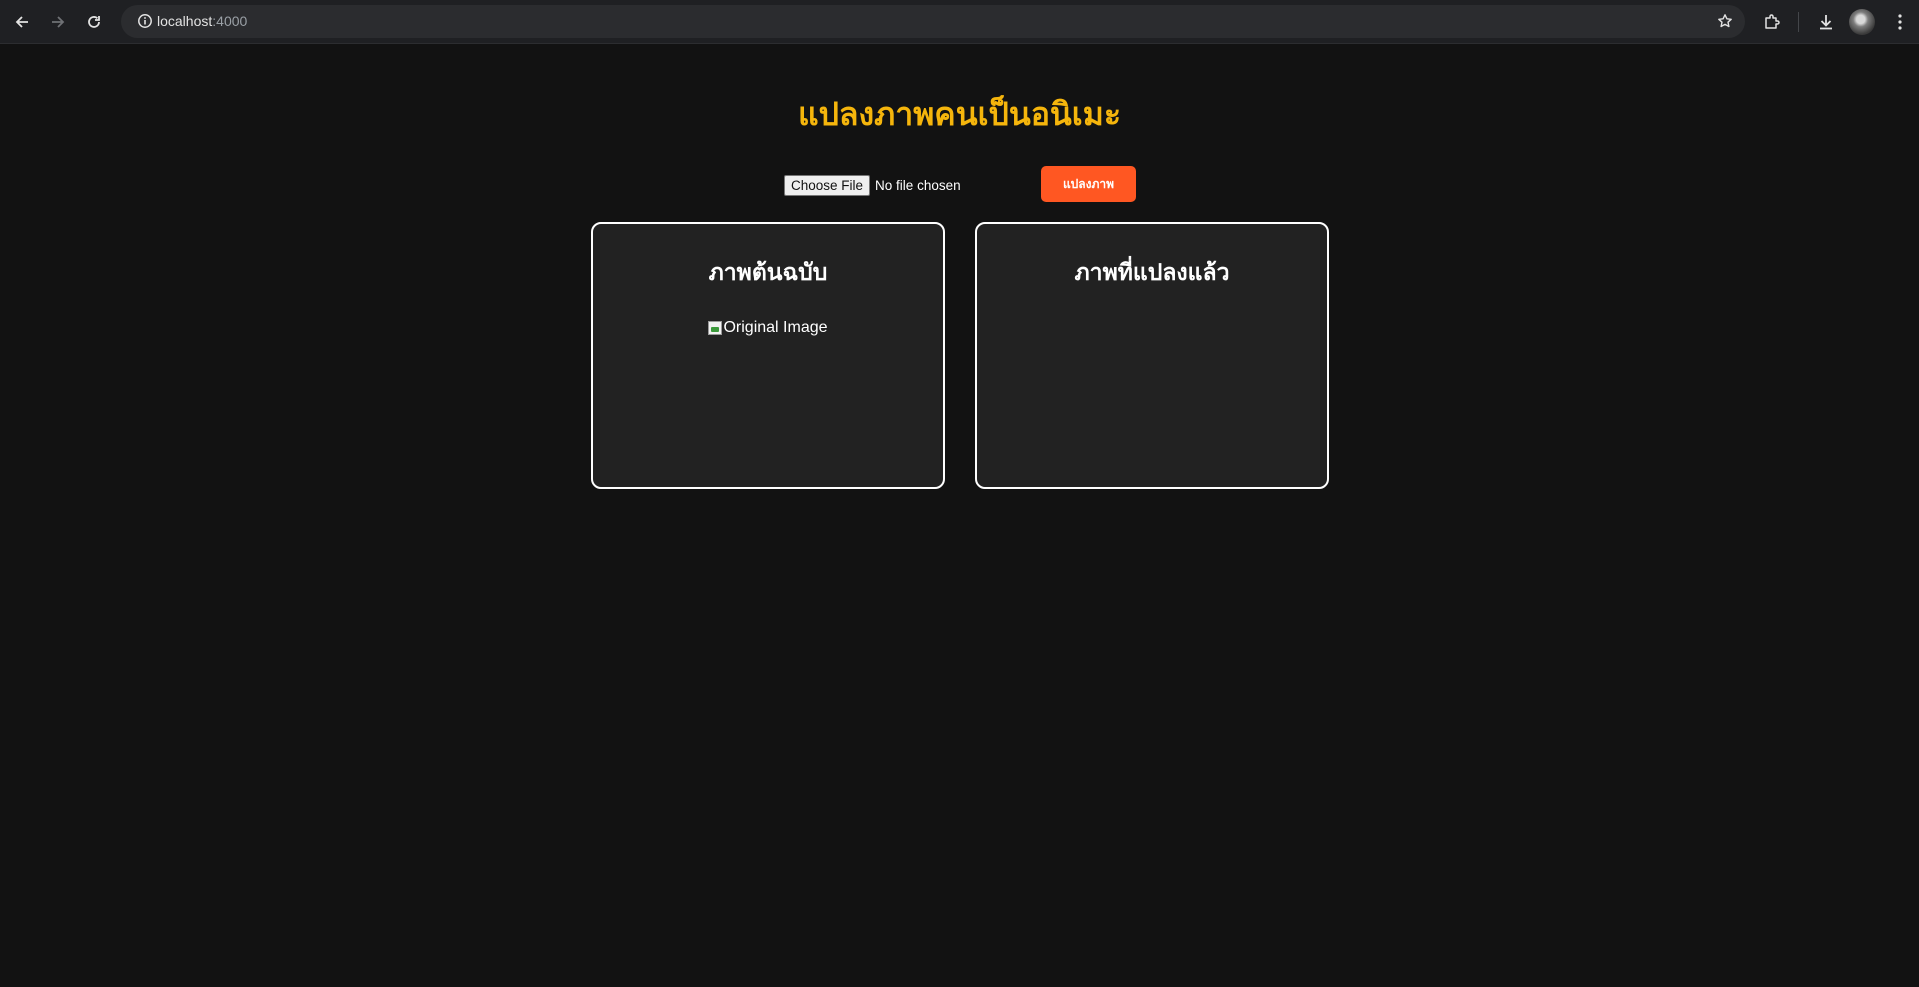  I want to click on browser-toolbar: localhost:4000, so click(959, 22).